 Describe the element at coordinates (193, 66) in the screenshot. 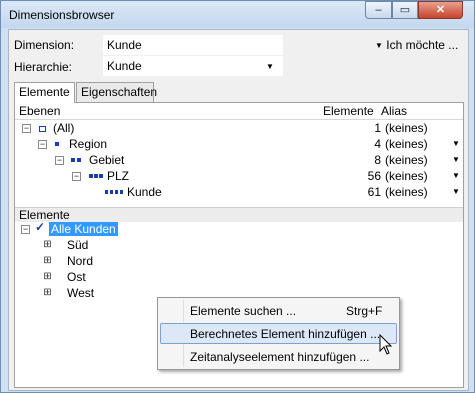

I see `hierarchy-select: Kunde` at that location.